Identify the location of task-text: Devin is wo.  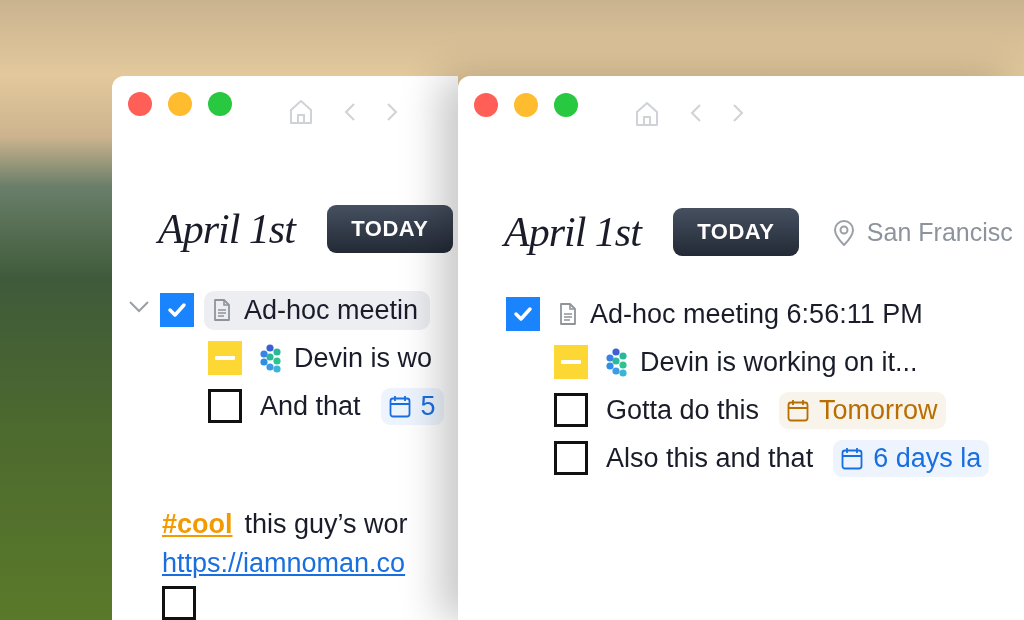
(364, 358).